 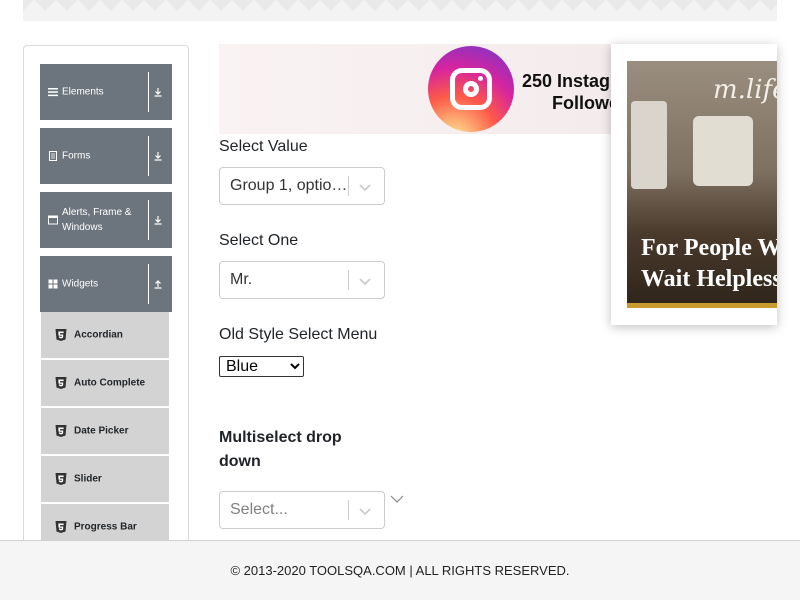 What do you see at coordinates (53, 220) in the screenshot?
I see `window-icon` at bounding box center [53, 220].